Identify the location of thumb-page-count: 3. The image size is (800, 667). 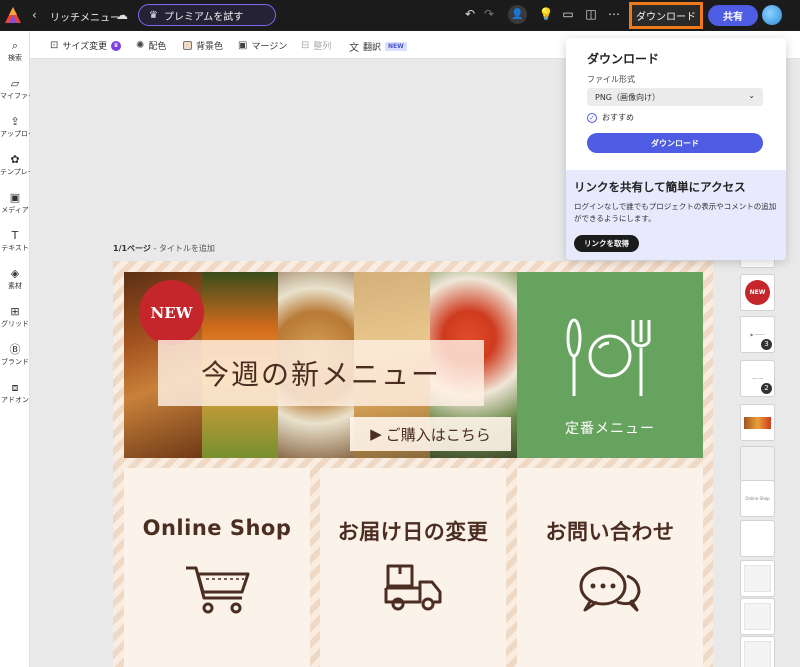
(766, 344).